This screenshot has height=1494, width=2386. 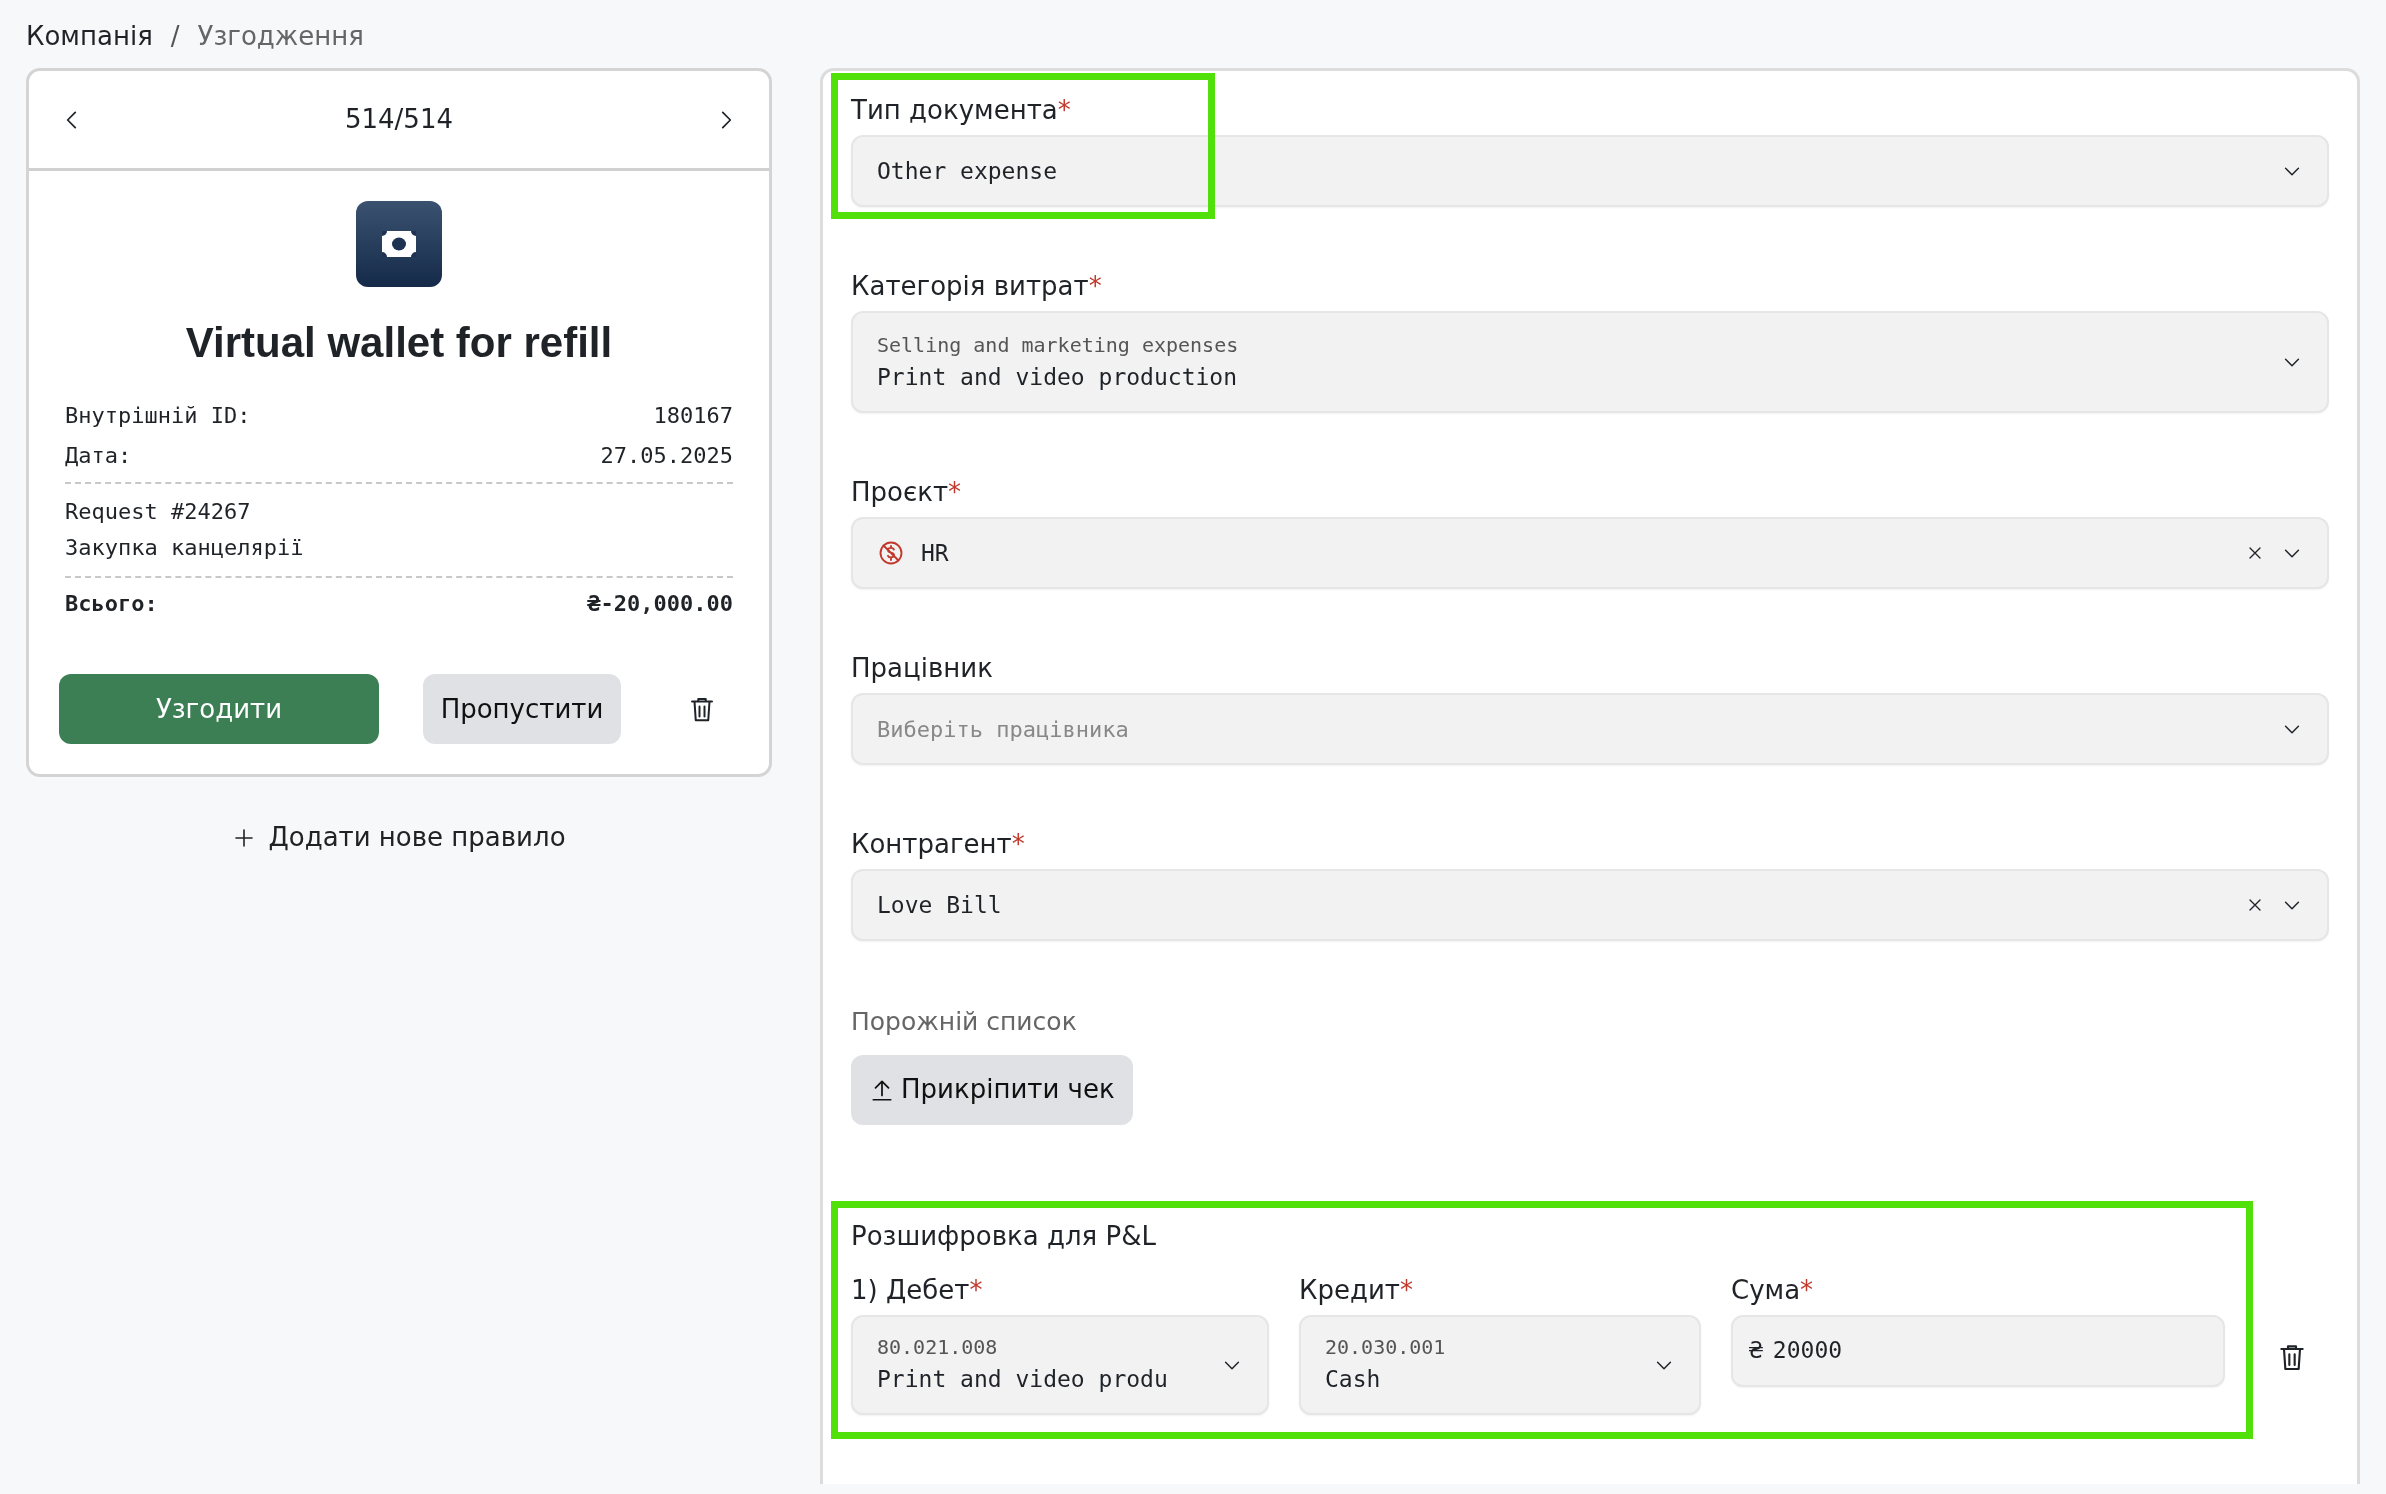 What do you see at coordinates (938, 844) in the screenshot?
I see `field-label: Контрагент*` at bounding box center [938, 844].